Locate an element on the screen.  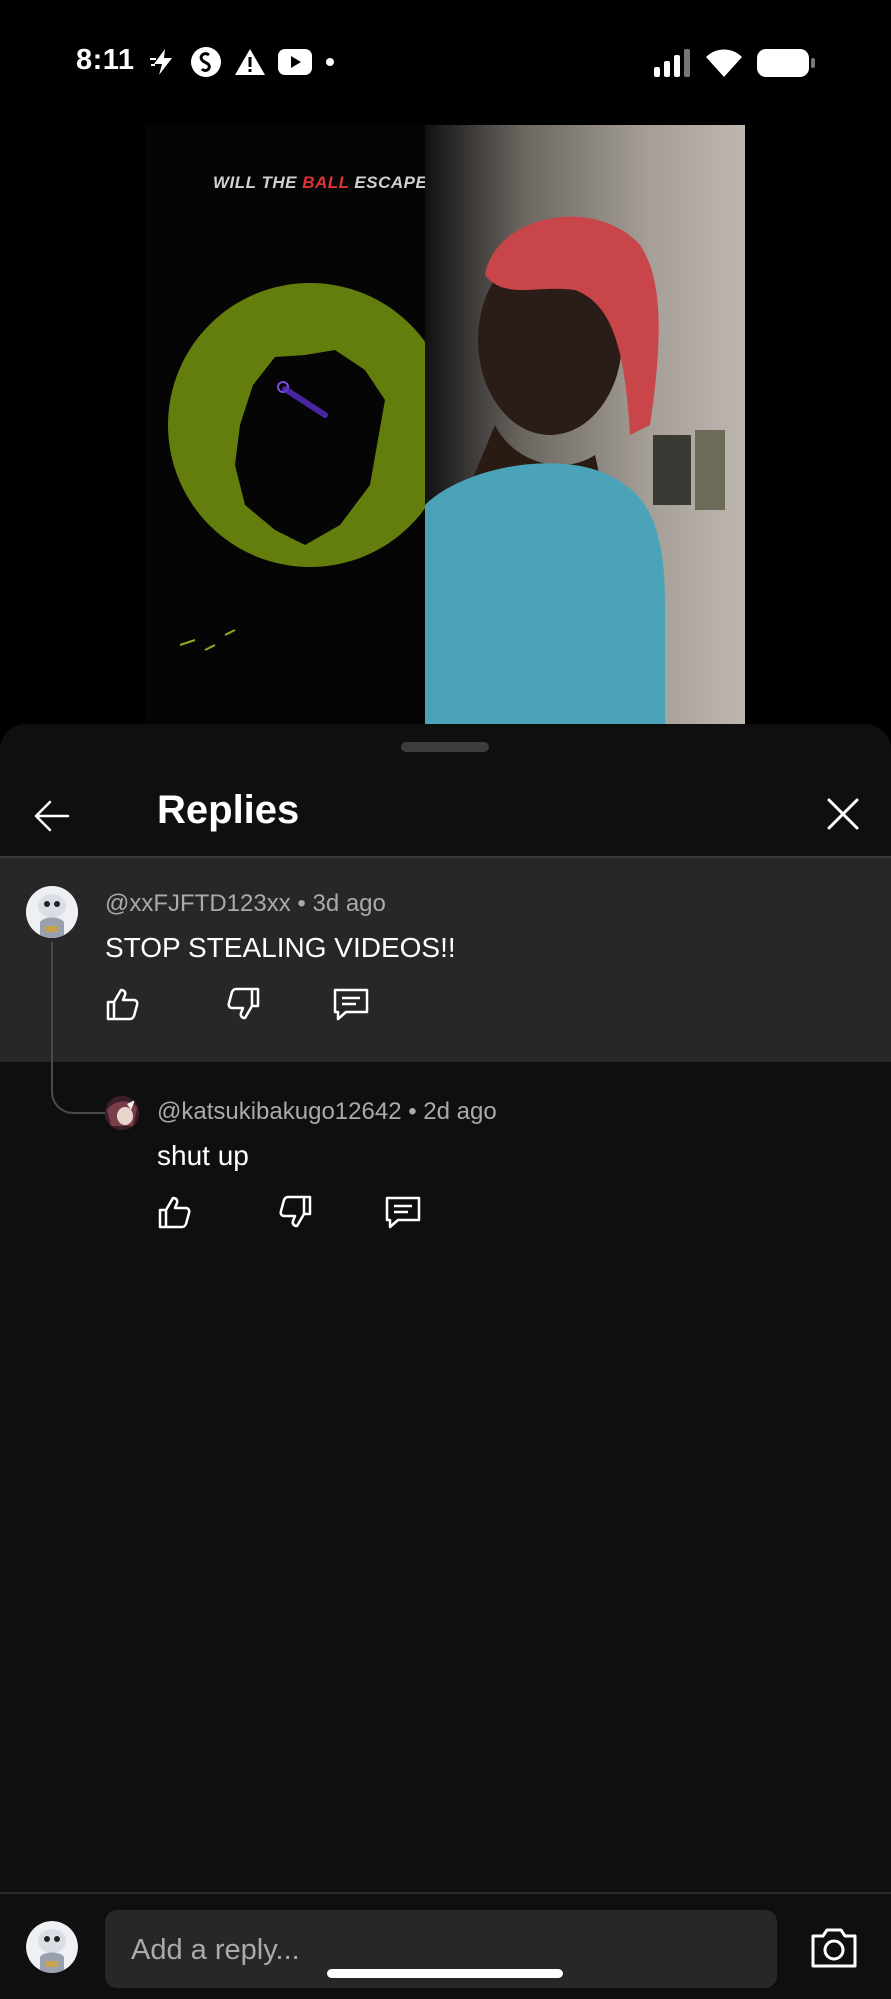
youtube-icon is located at coordinates (295, 62).